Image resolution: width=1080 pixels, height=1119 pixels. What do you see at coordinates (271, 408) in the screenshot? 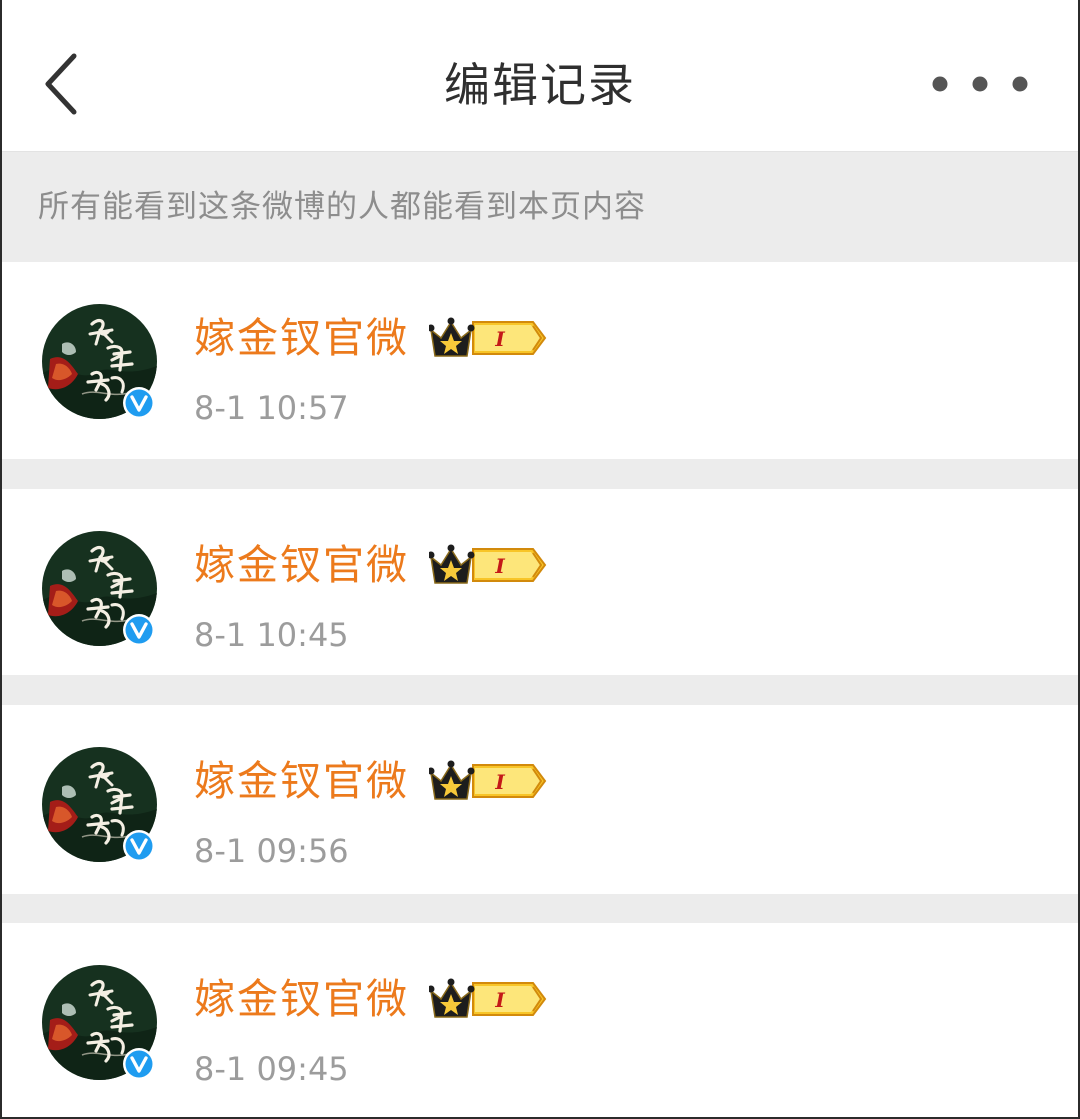
I see `record-timestamp: 8-1 10:57` at bounding box center [271, 408].